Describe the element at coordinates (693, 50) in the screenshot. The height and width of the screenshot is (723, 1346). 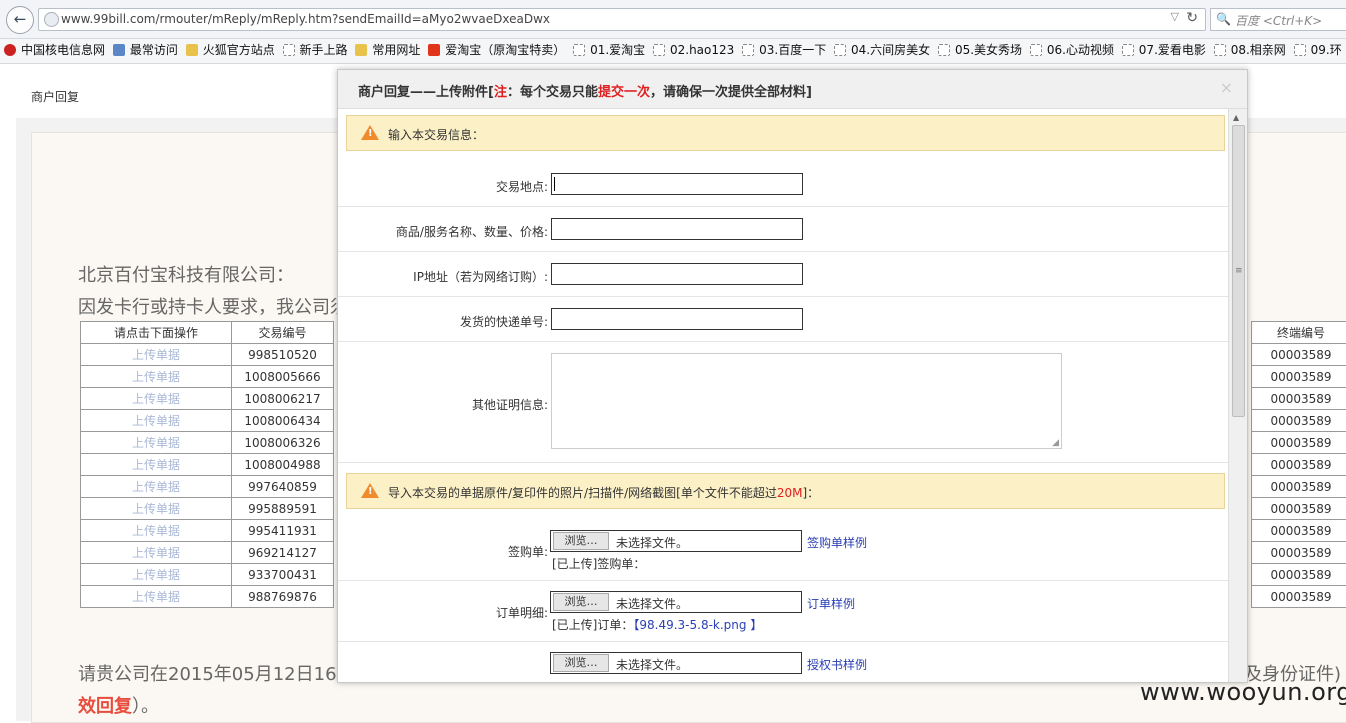
I see `bookmark-item: 02.hao123` at that location.